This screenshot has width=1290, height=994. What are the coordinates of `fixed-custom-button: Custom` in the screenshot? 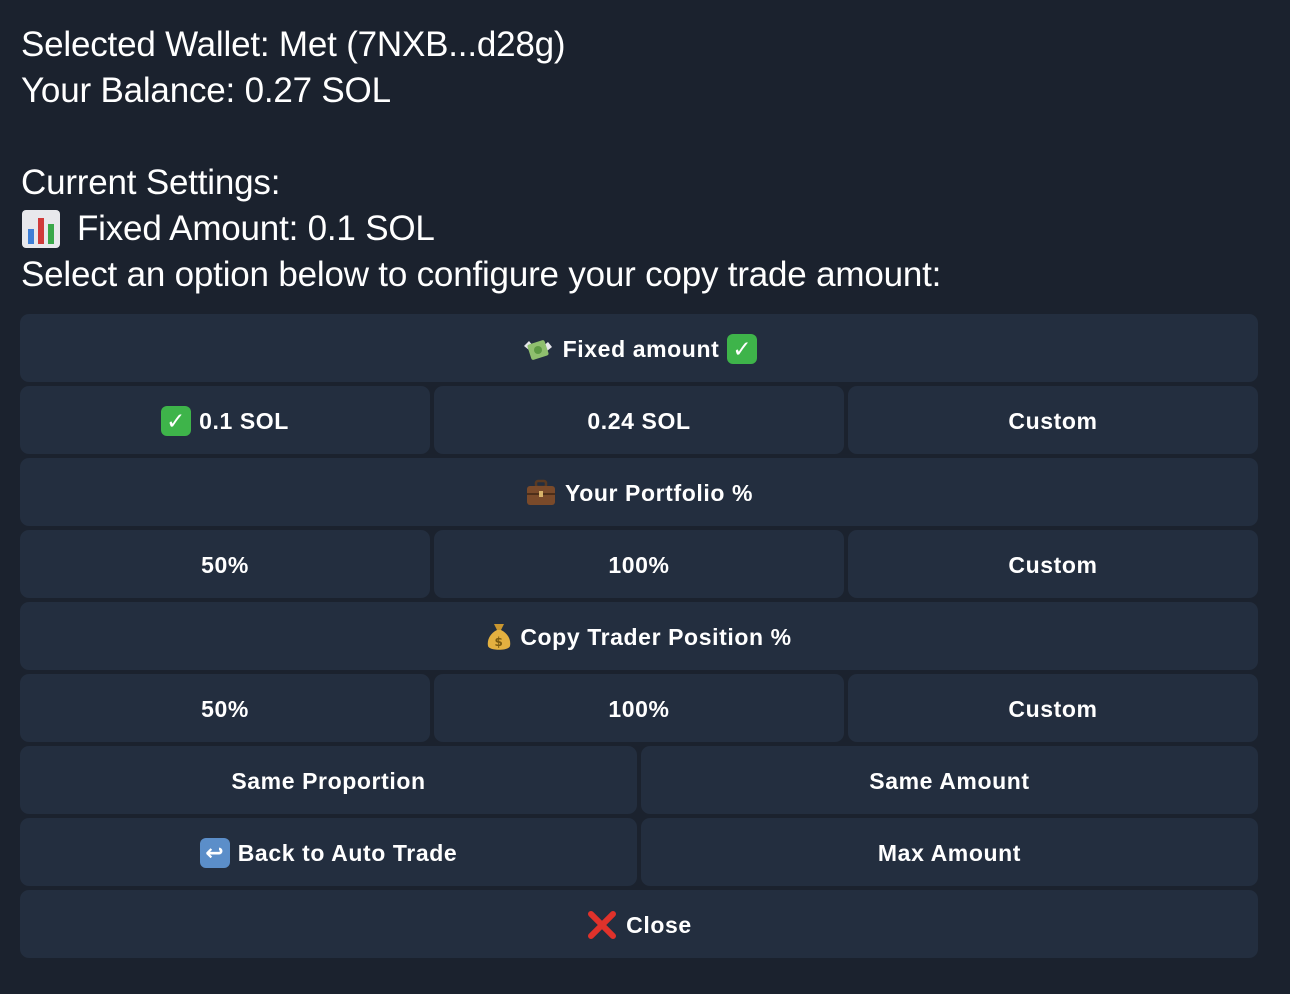 It's located at (1053, 420).